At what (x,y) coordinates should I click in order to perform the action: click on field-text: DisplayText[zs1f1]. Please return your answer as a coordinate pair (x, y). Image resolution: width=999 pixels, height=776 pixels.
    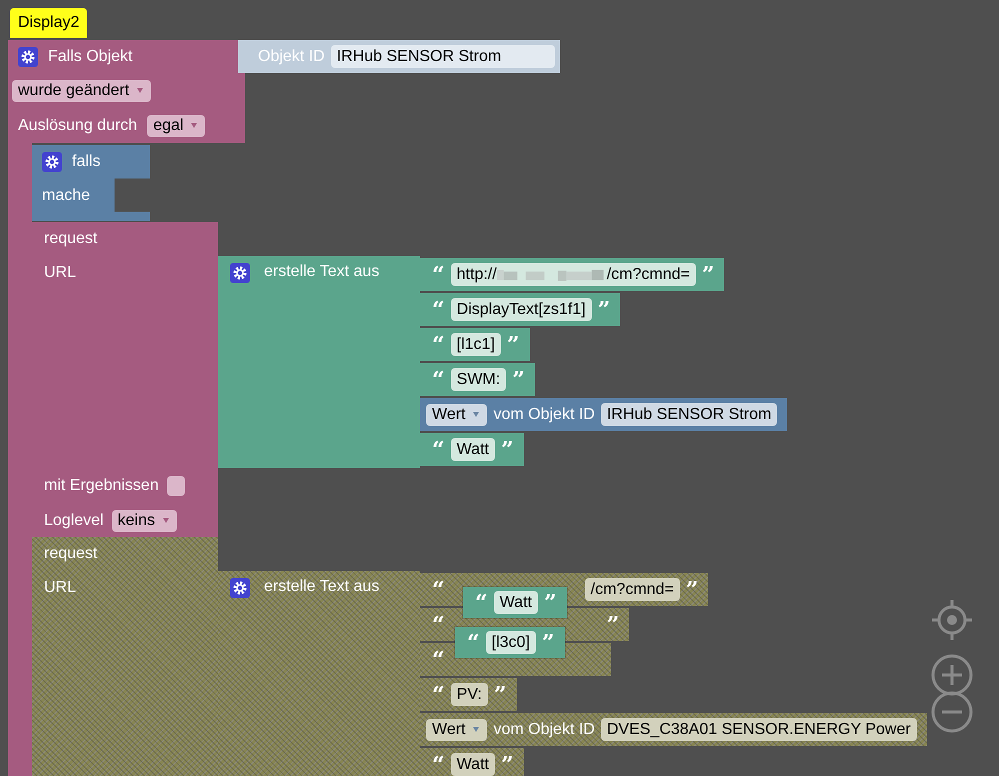
    Looking at the image, I should click on (521, 309).